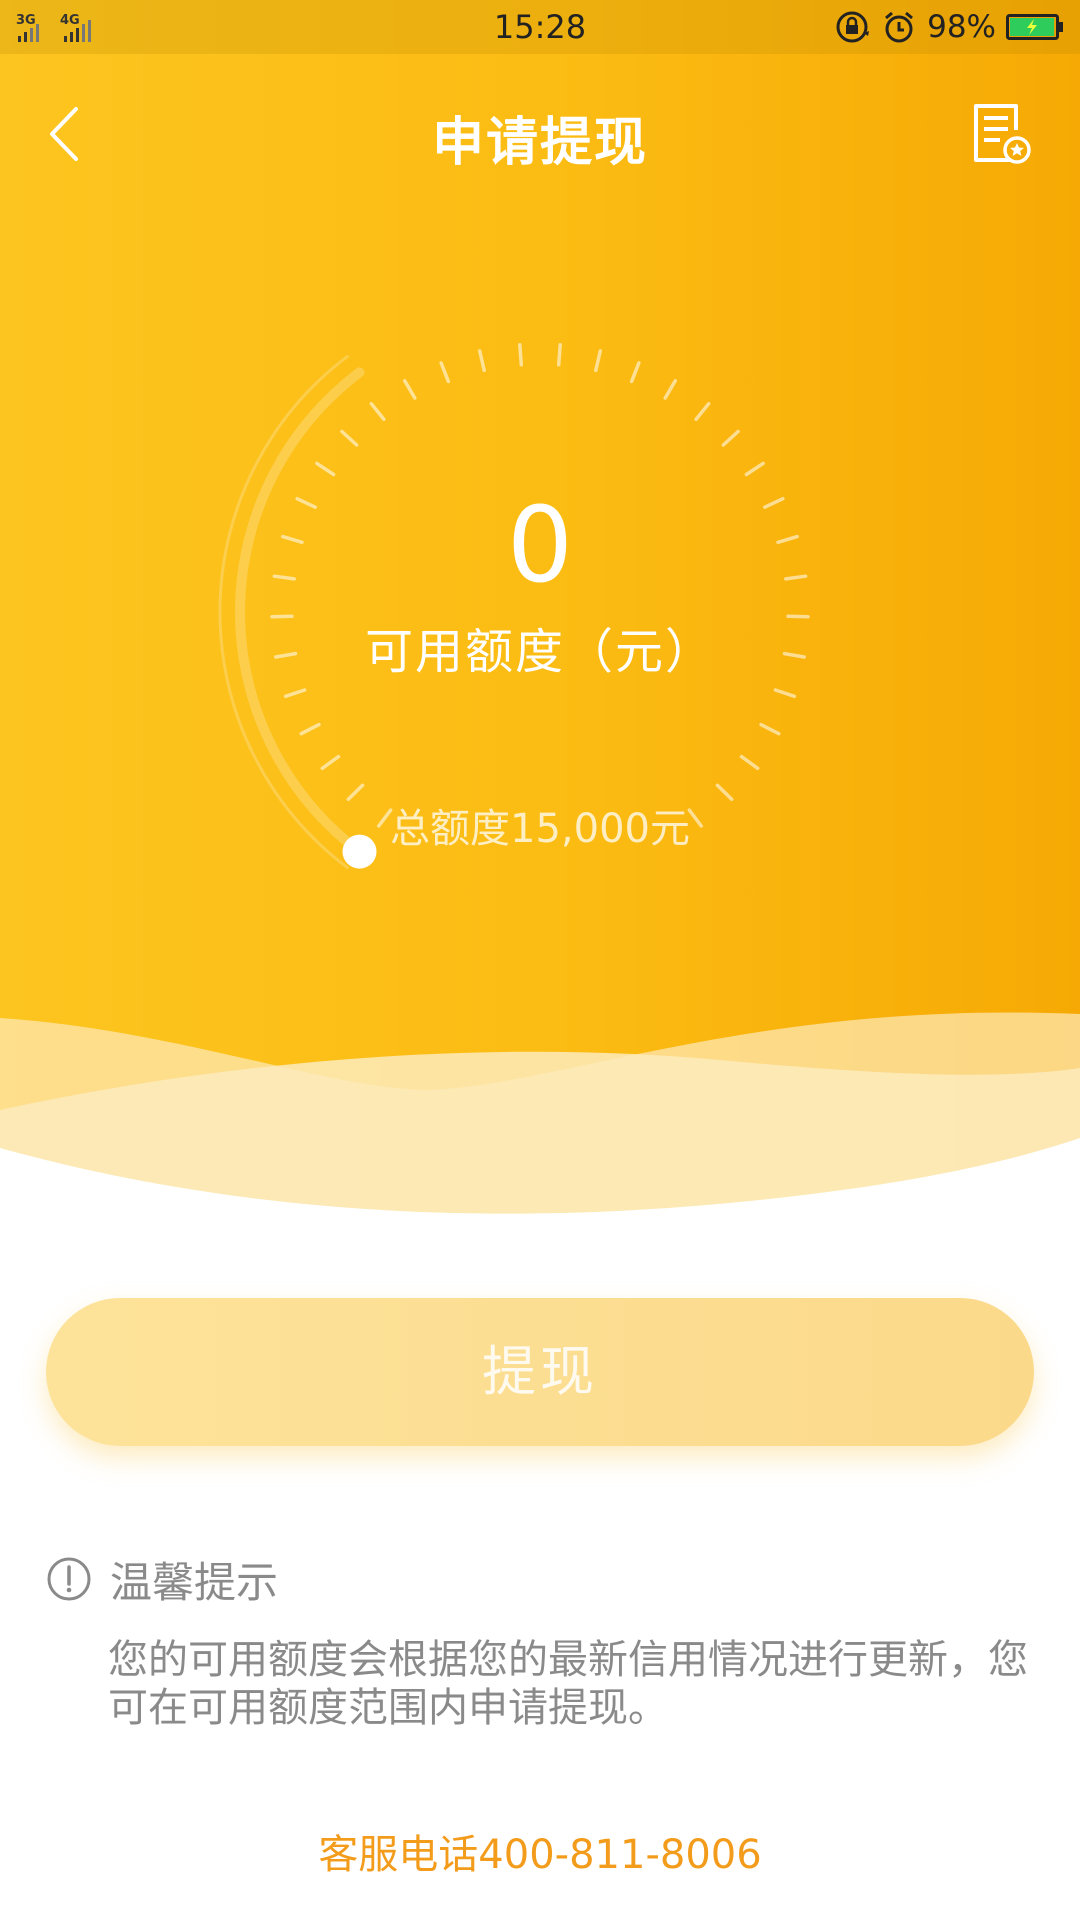 The height and width of the screenshot is (1920, 1080). What do you see at coordinates (540, 545) in the screenshot?
I see `available-amount: 0` at bounding box center [540, 545].